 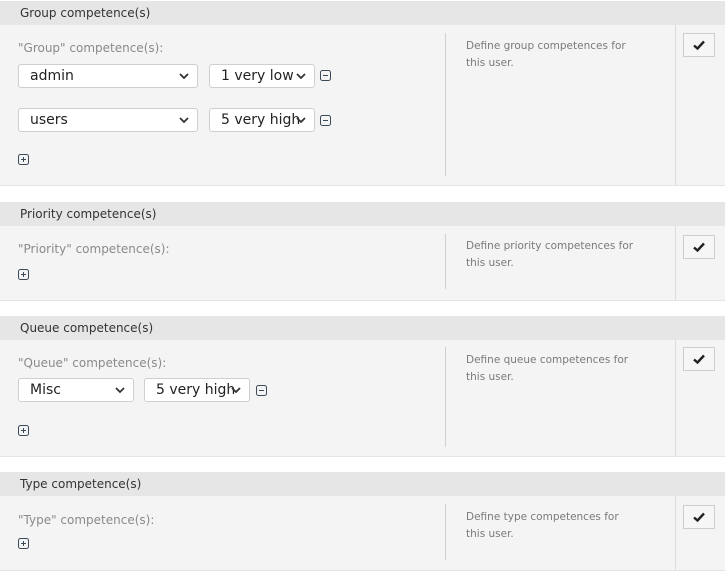 What do you see at coordinates (45, 390) in the screenshot?
I see `selected-value: Misc` at bounding box center [45, 390].